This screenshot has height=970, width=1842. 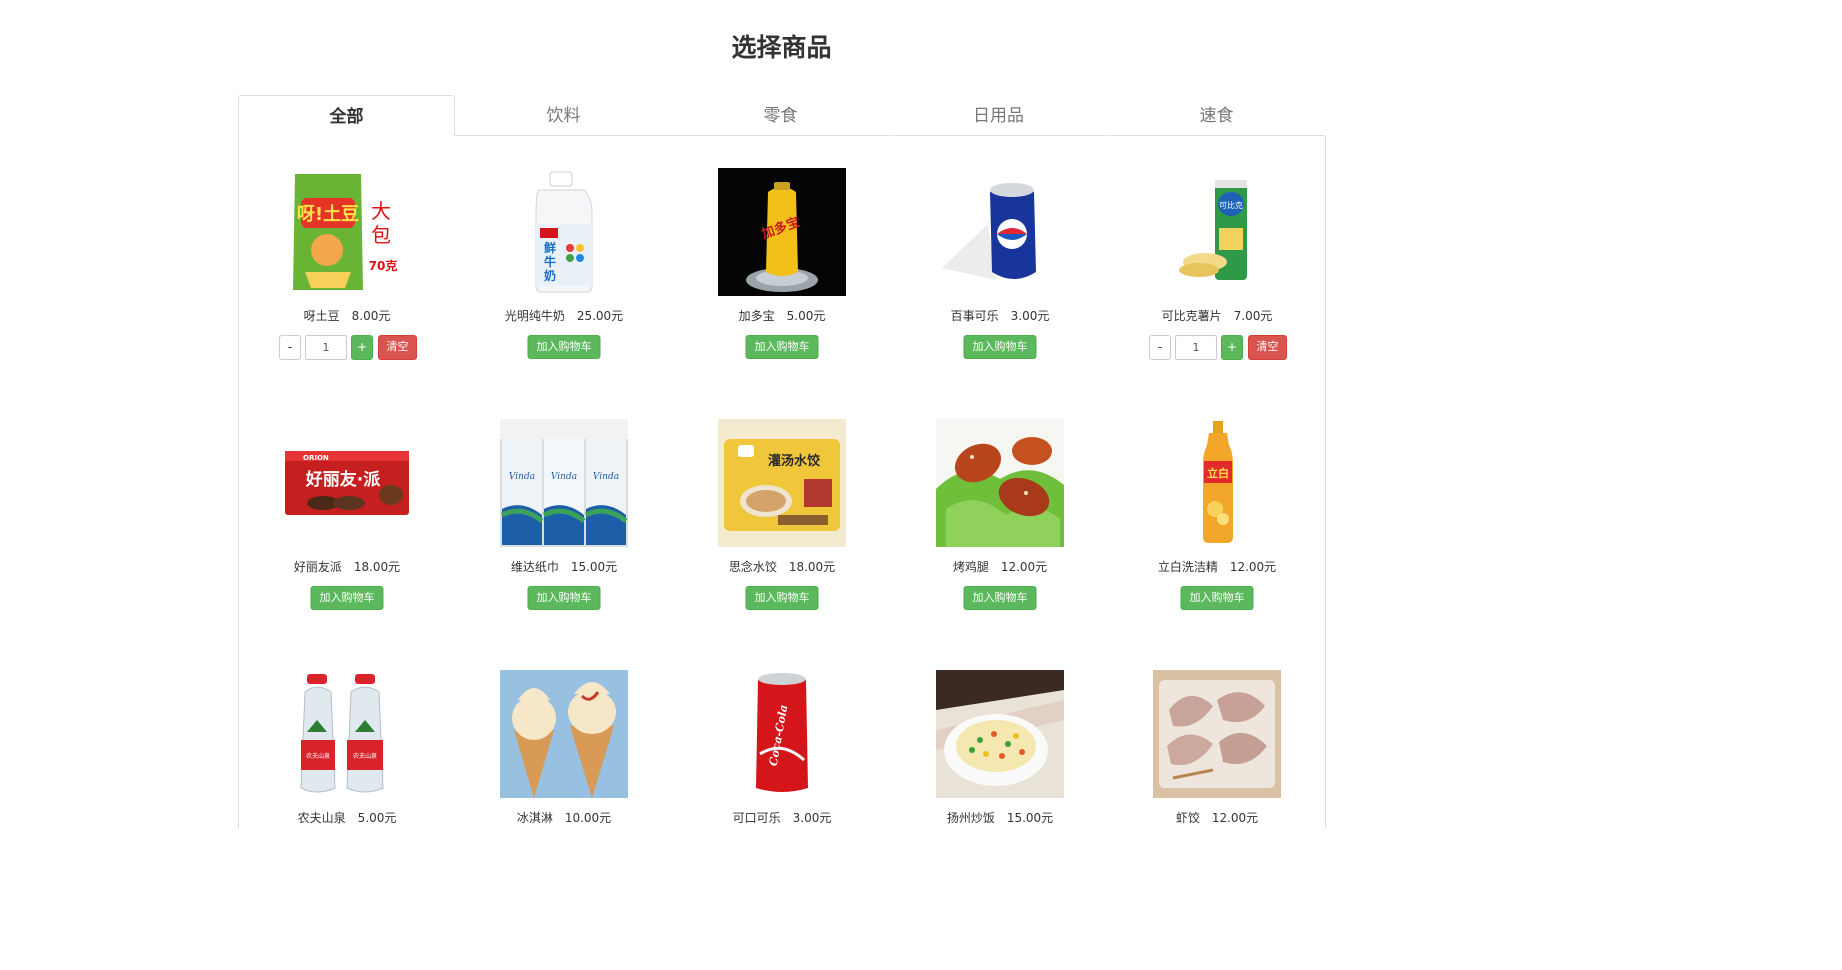 I want to click on product-name: 好丽友派, so click(x=317, y=567).